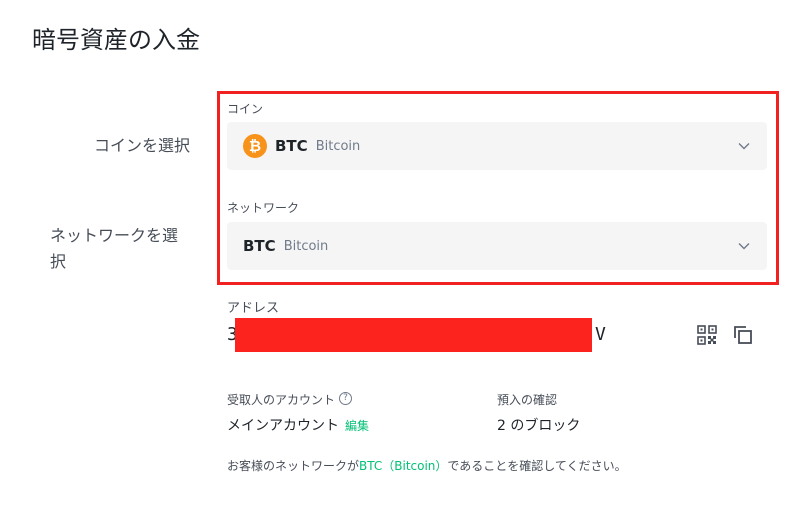 This screenshot has width=798, height=505. What do you see at coordinates (116, 40) in the screenshot?
I see `page-title: 暗号資産の入金` at bounding box center [116, 40].